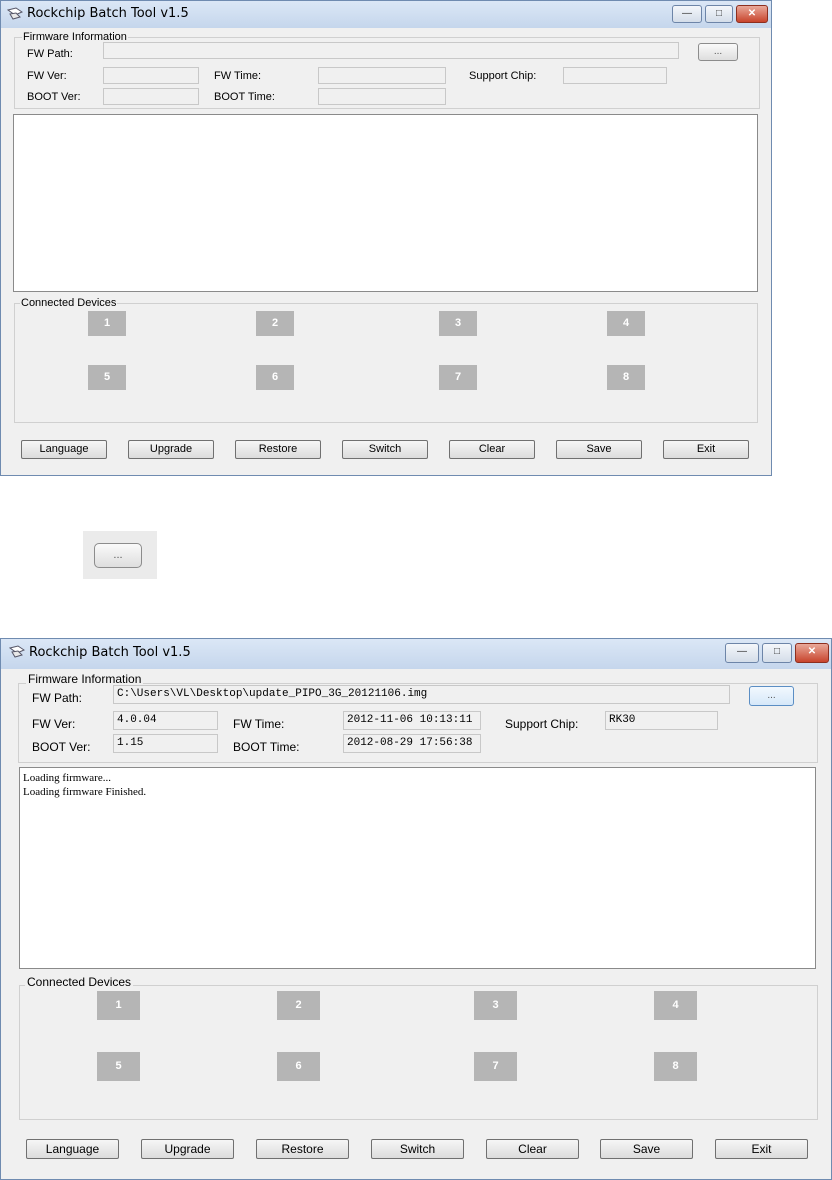 The width and height of the screenshot is (832, 1180). I want to click on fw-time-field: 2012-11-06 10:13:11, so click(412, 720).